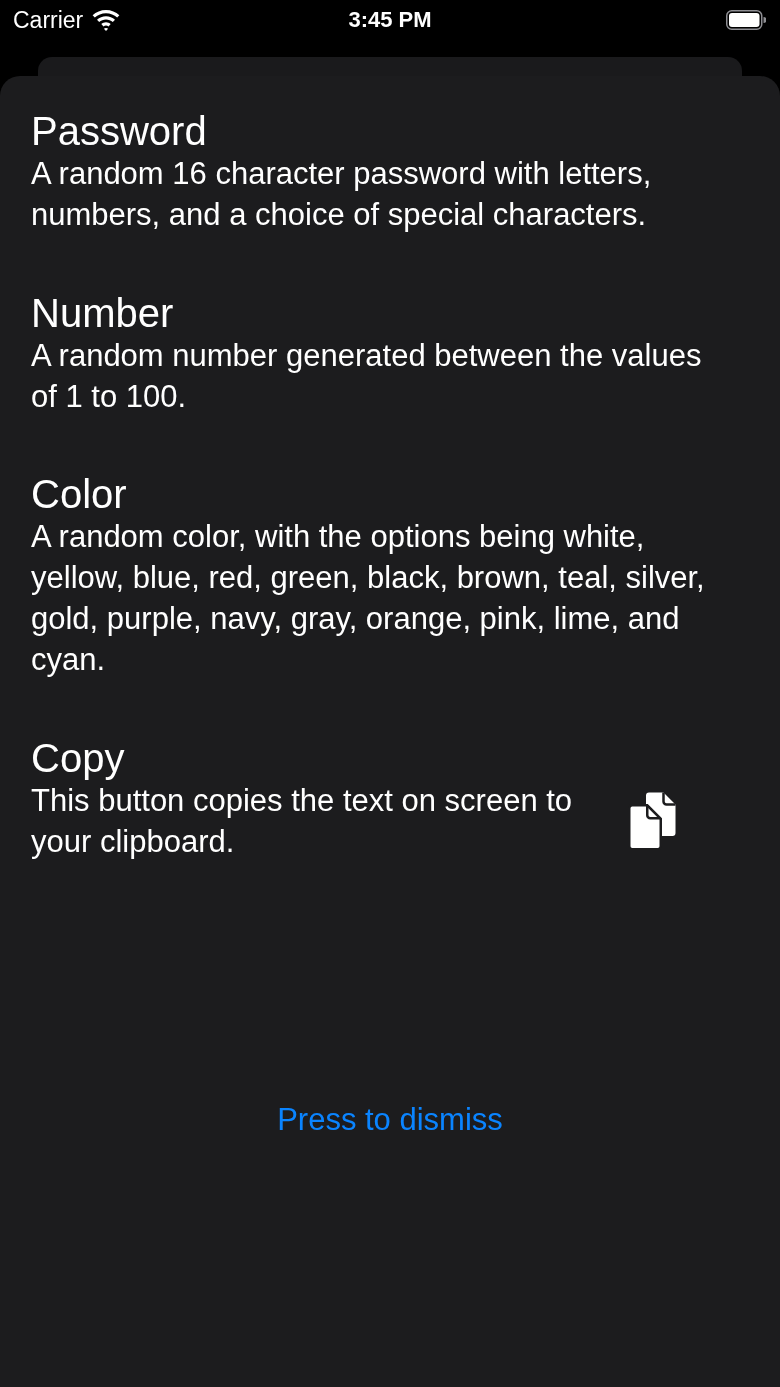  I want to click on section-title: Password, so click(119, 131).